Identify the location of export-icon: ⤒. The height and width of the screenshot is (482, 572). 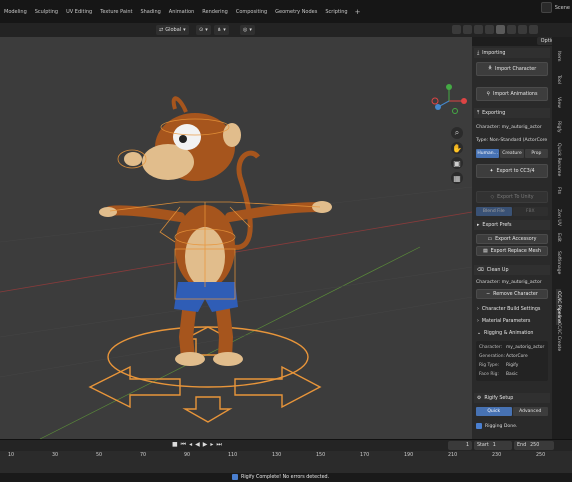
(478, 113).